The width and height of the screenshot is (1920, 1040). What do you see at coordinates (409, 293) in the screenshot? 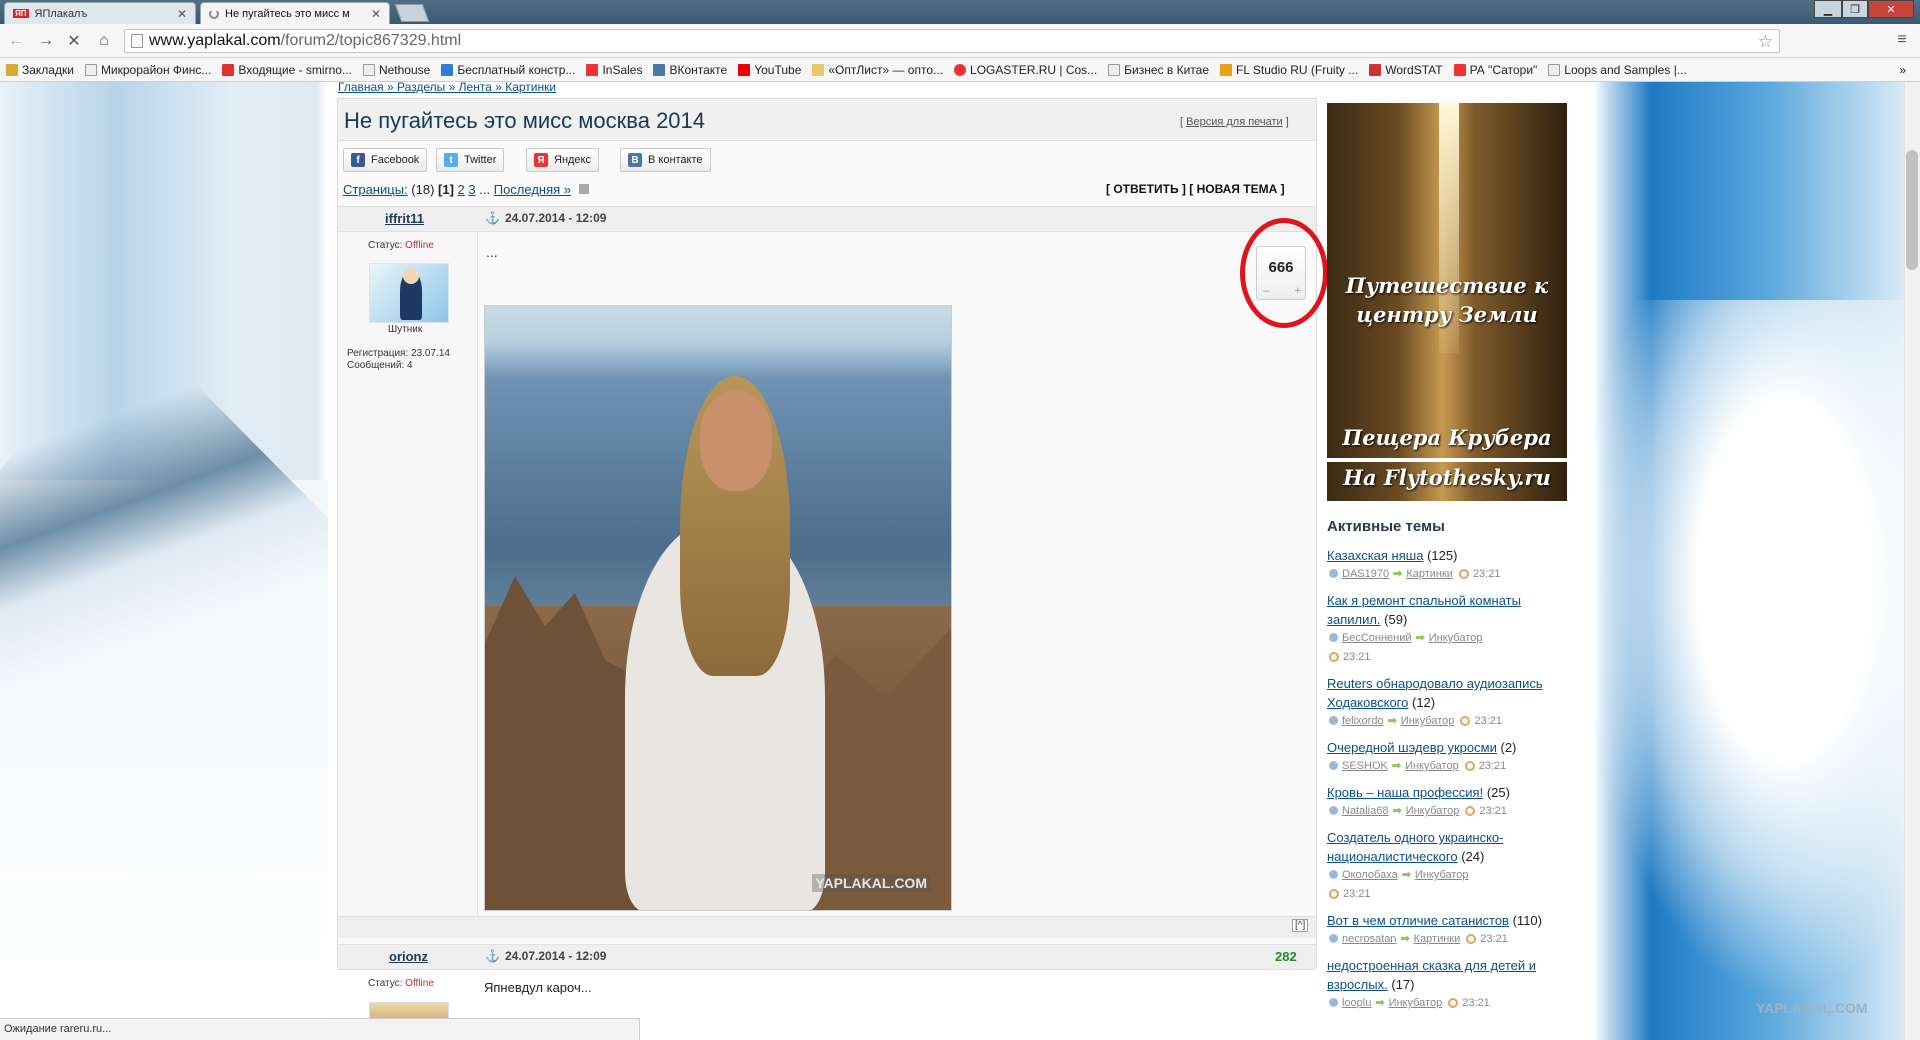
I see `avatar` at bounding box center [409, 293].